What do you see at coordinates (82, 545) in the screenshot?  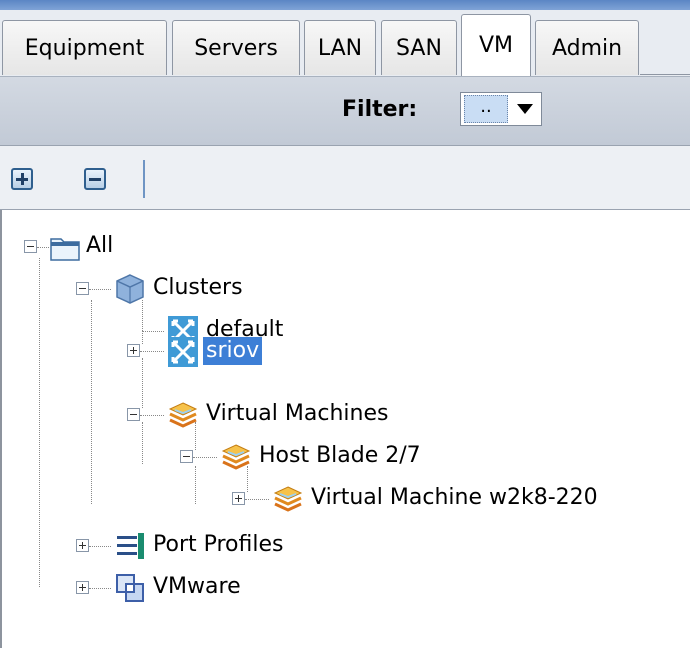 I see `tree-toggle-port-profiles` at bounding box center [82, 545].